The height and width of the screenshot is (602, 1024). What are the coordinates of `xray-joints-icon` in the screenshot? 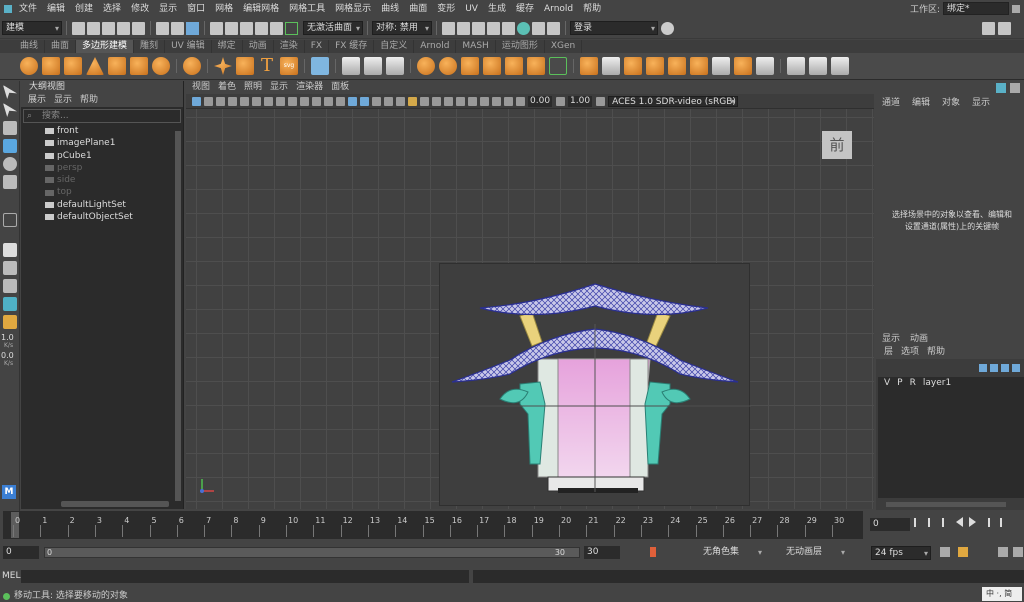 It's located at (508, 101).